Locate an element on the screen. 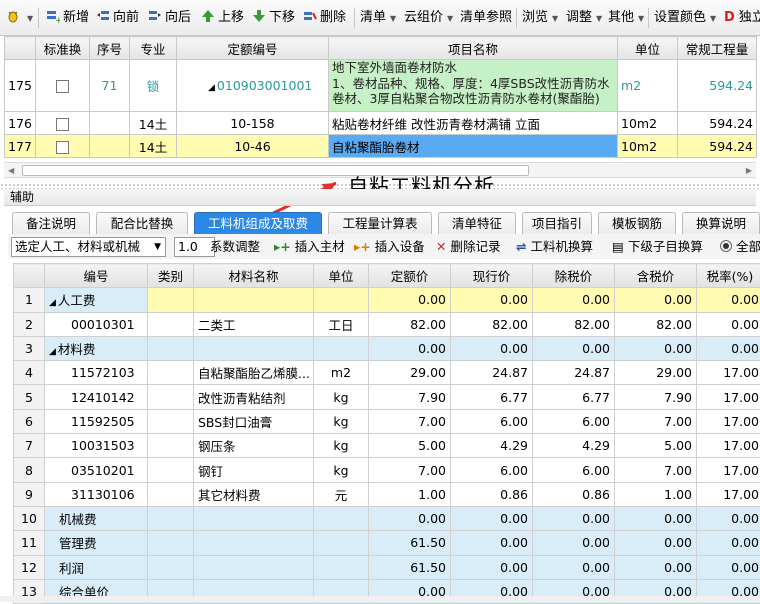 Image resolution: width=760 pixels, height=604 pixels. tax-cell: 1.00 is located at coordinates (656, 494).